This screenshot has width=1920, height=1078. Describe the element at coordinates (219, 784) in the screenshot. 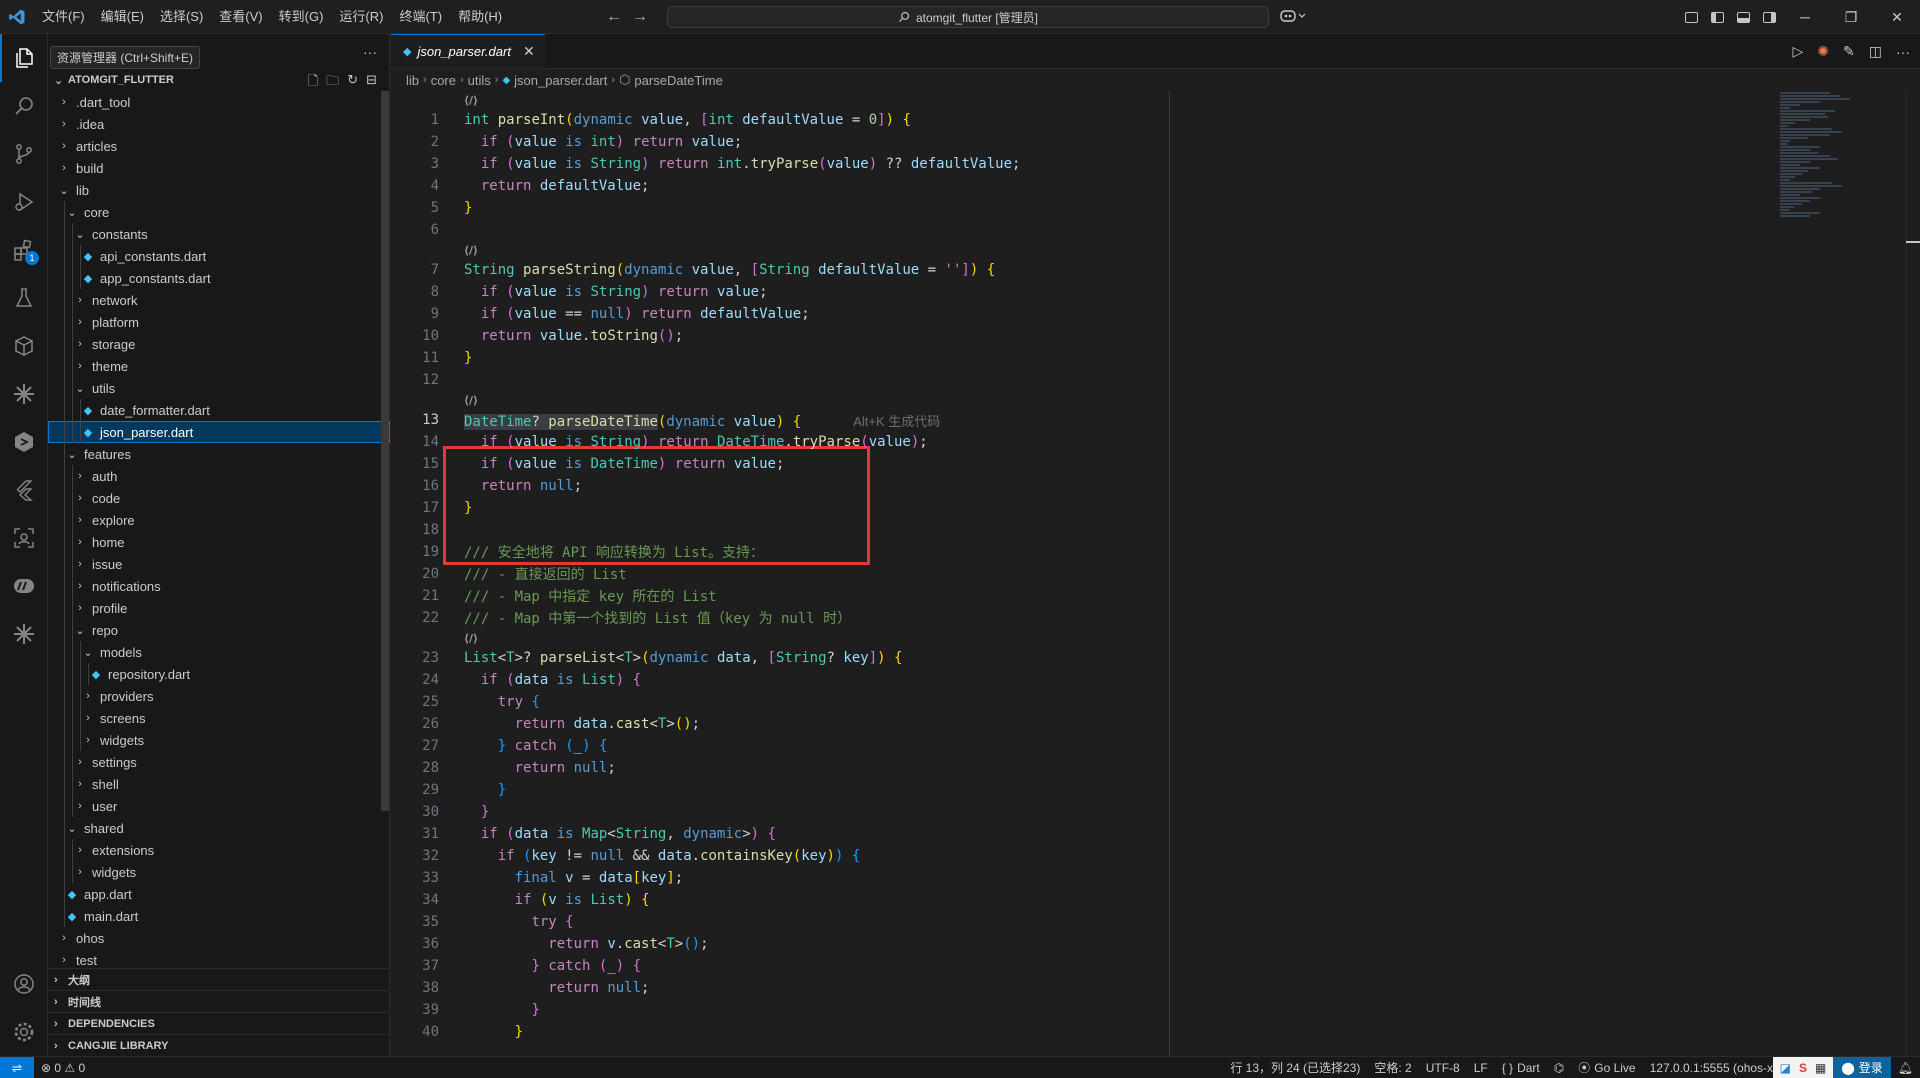

I see `tree-folder: › shell` at that location.